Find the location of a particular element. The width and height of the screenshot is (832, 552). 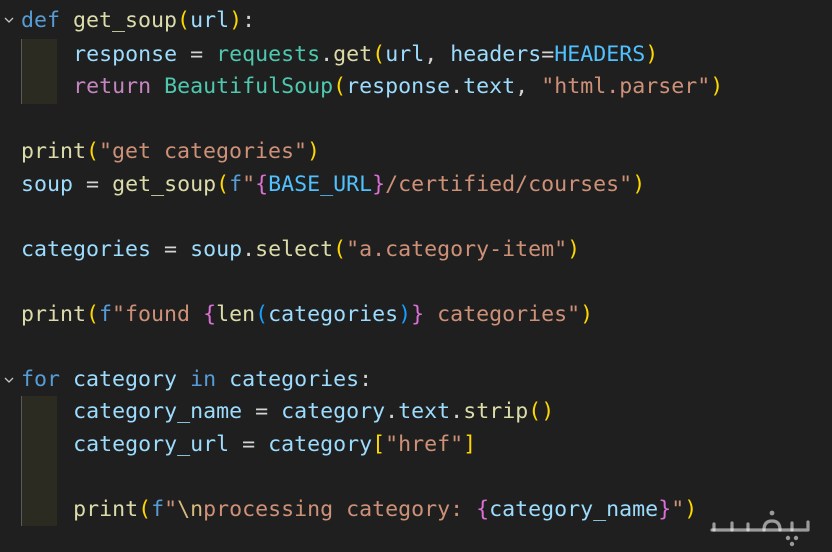

code-line: print("get categories") is located at coordinates (170, 152).